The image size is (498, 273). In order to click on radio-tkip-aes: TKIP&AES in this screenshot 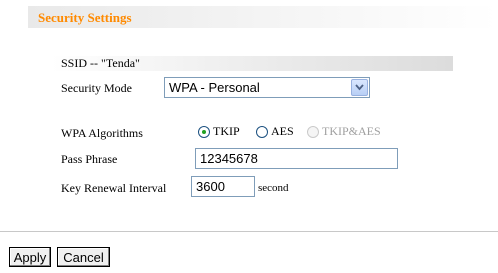, I will do `click(344, 131)`.